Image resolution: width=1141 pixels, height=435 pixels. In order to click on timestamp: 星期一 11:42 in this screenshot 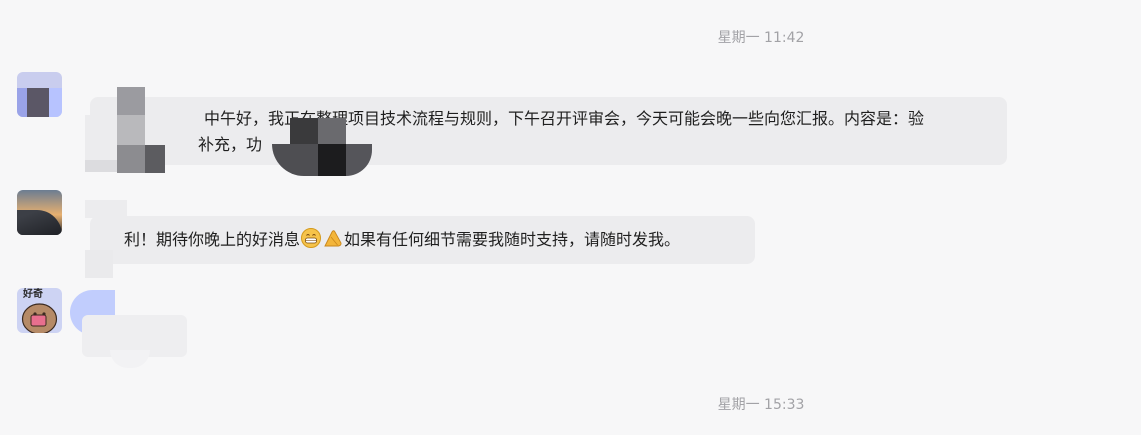, I will do `click(761, 38)`.